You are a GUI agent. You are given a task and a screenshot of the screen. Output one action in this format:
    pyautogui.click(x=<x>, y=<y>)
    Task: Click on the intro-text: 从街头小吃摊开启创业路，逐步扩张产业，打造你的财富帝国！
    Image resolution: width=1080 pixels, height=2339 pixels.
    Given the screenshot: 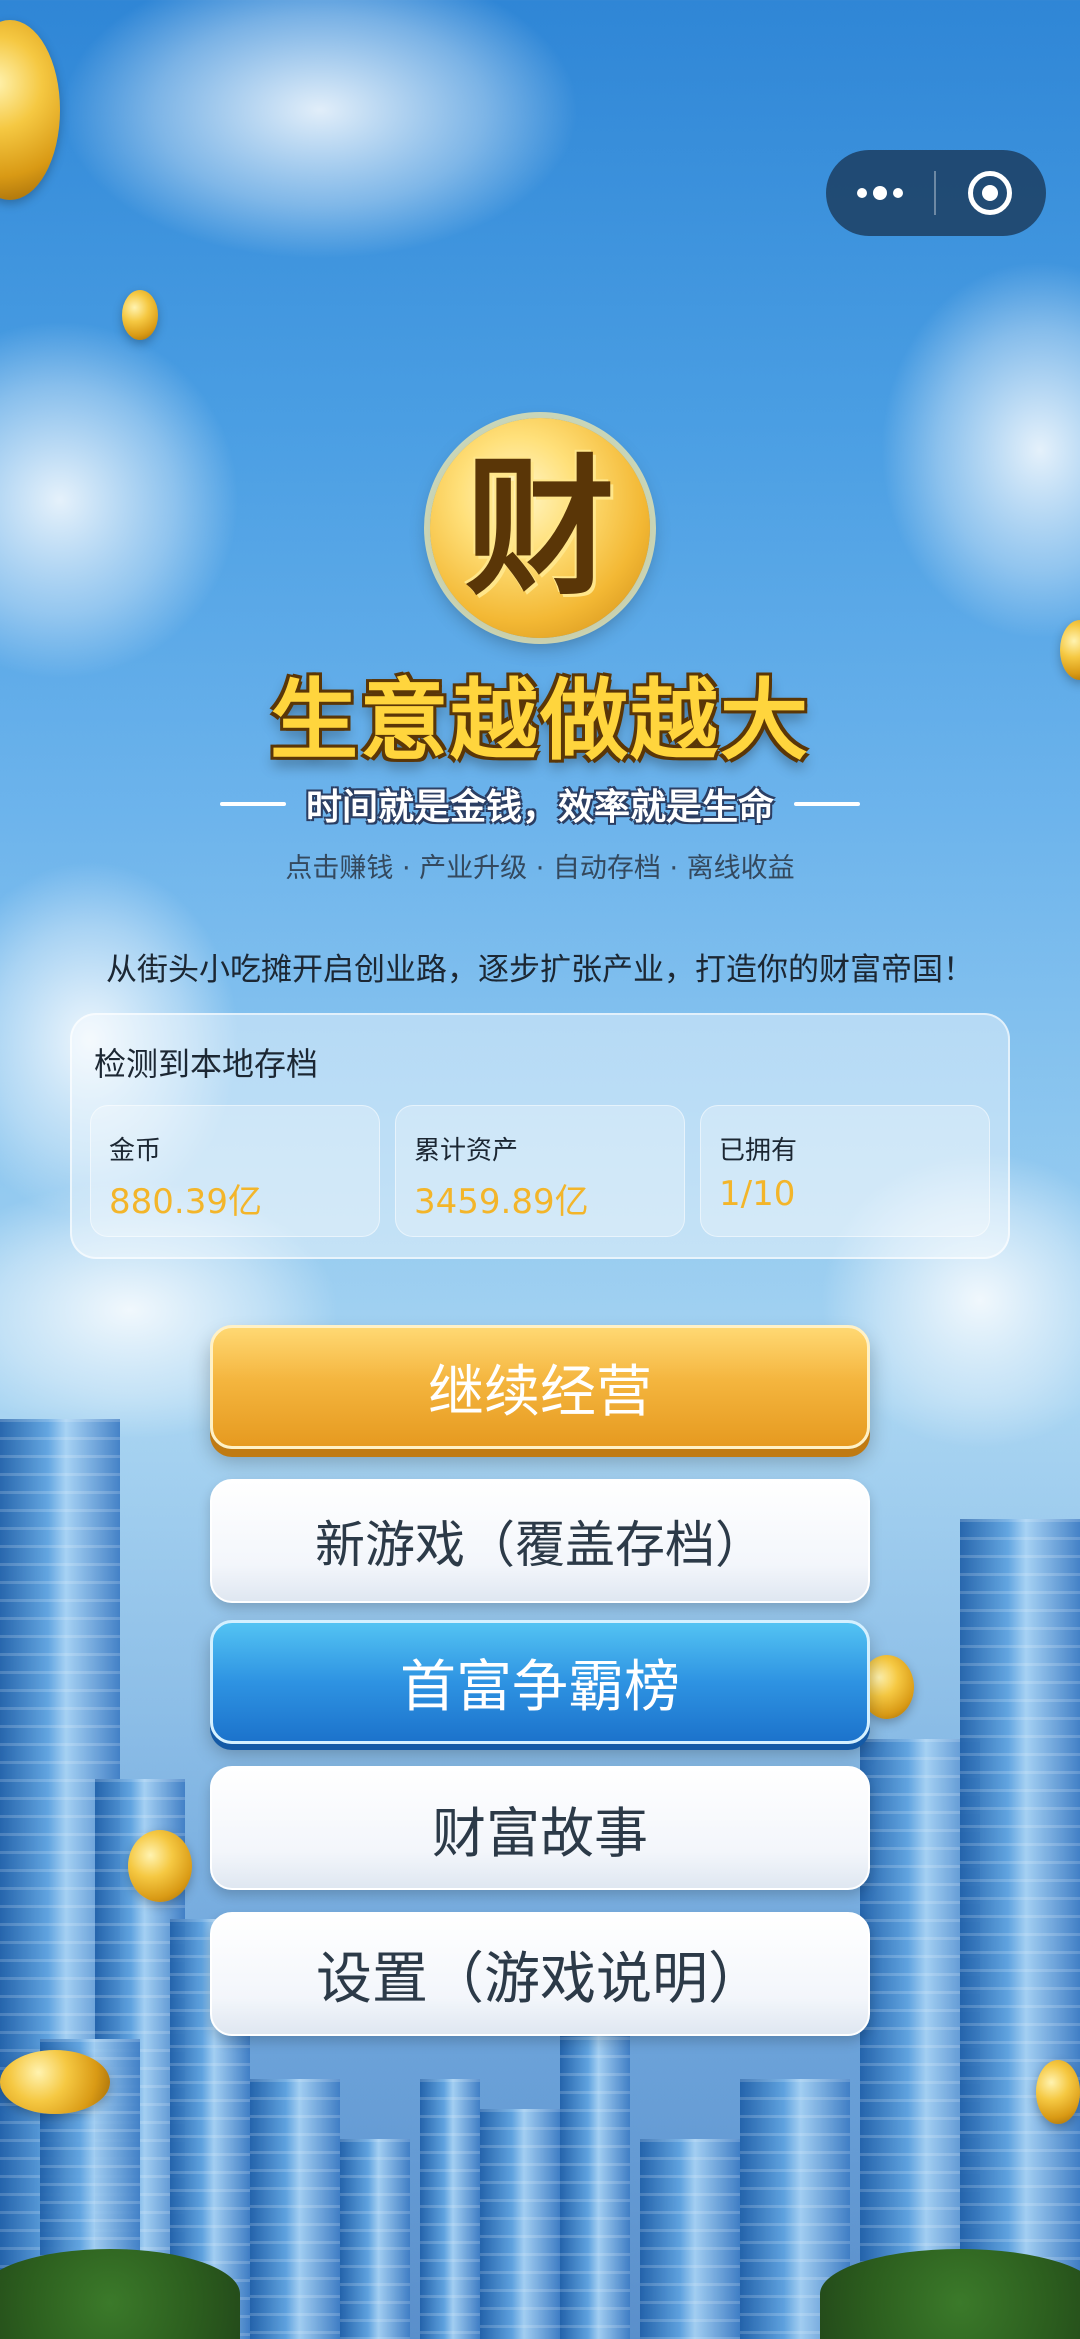 What is the action you would take?
    pyautogui.click(x=540, y=970)
    